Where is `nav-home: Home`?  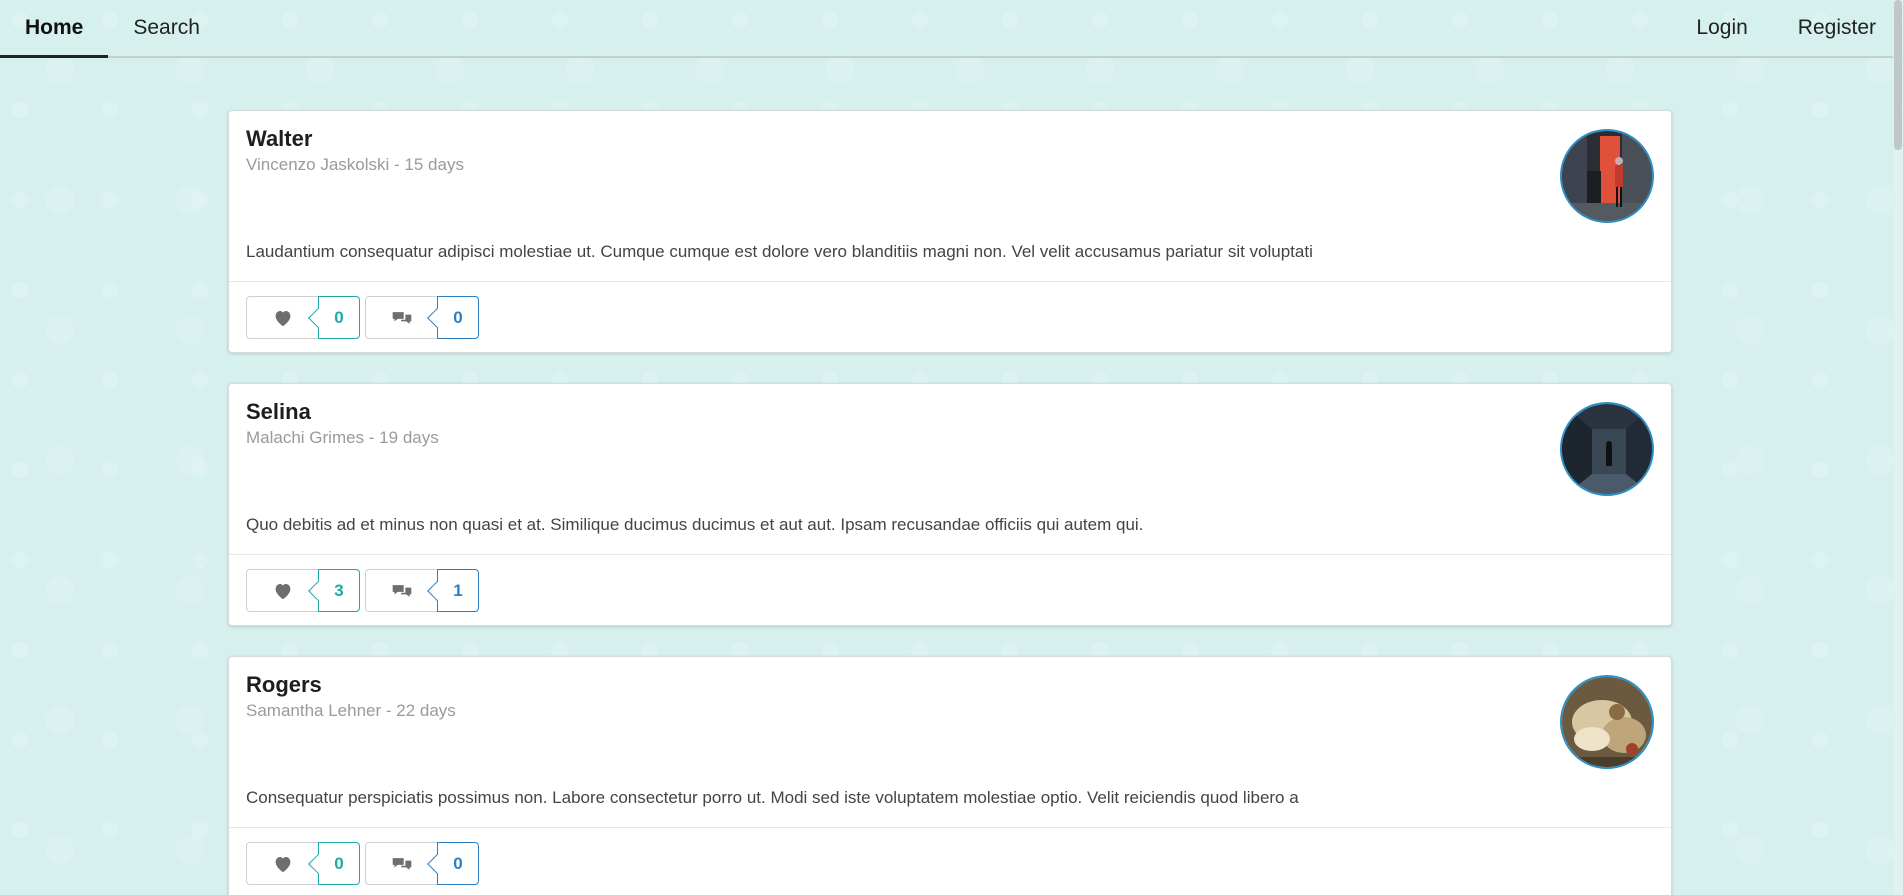
nav-home: Home is located at coordinates (54, 29).